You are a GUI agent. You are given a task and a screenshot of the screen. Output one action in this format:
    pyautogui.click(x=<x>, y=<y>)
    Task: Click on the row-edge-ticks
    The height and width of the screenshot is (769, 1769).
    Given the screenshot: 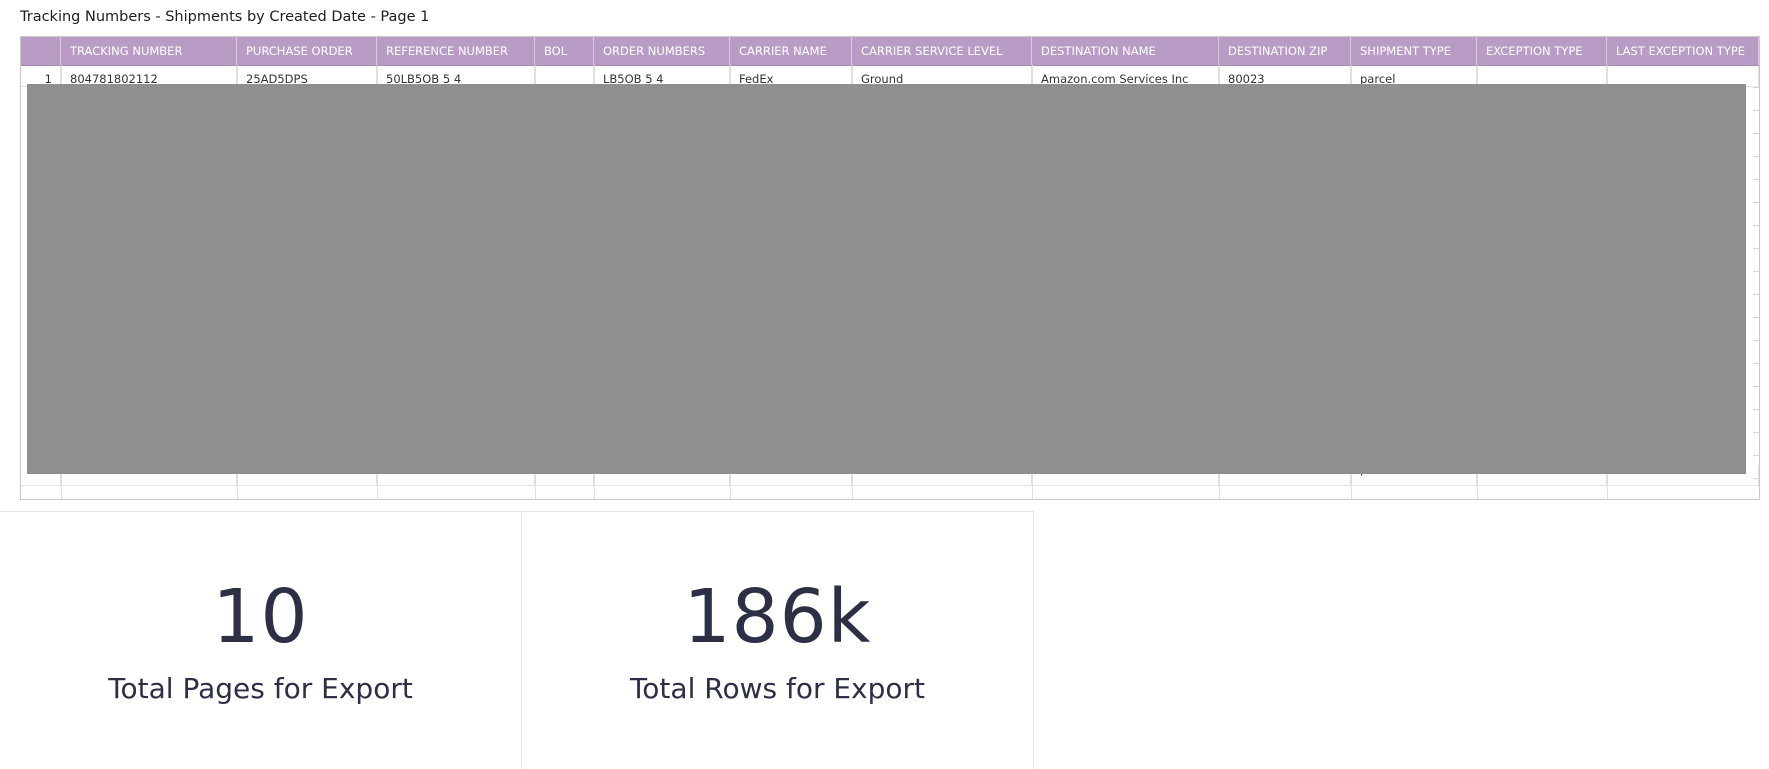 What is the action you would take?
    pyautogui.click(x=1756, y=282)
    